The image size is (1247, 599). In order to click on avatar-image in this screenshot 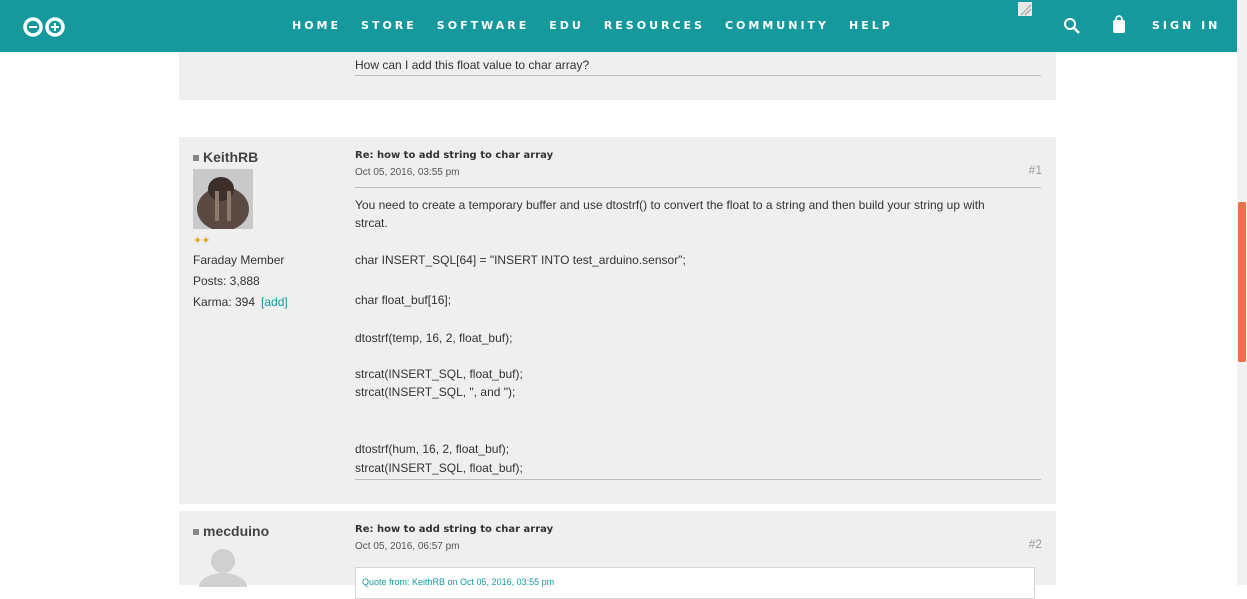, I will do `click(223, 199)`.